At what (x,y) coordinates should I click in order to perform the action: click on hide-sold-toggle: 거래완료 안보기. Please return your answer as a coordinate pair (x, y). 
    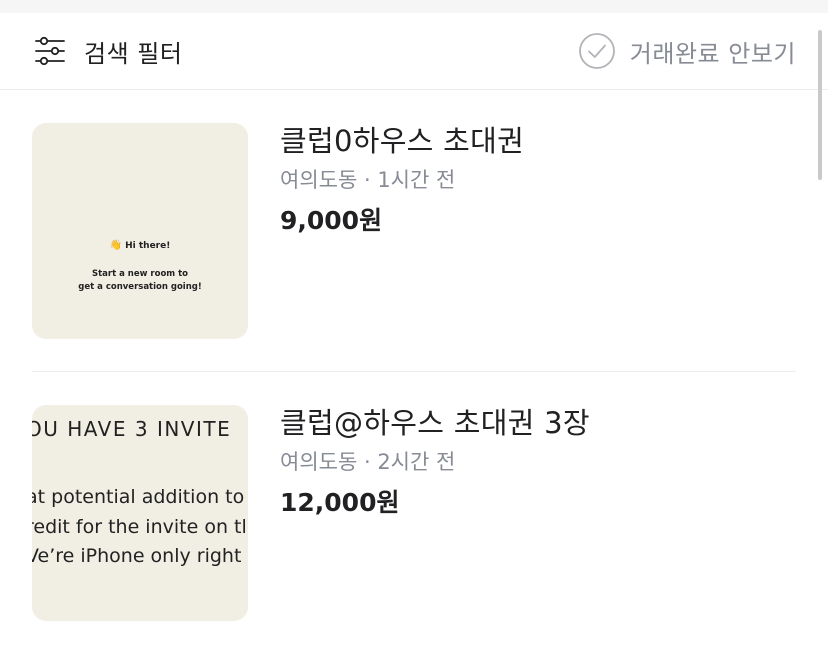
    Looking at the image, I should click on (687, 51).